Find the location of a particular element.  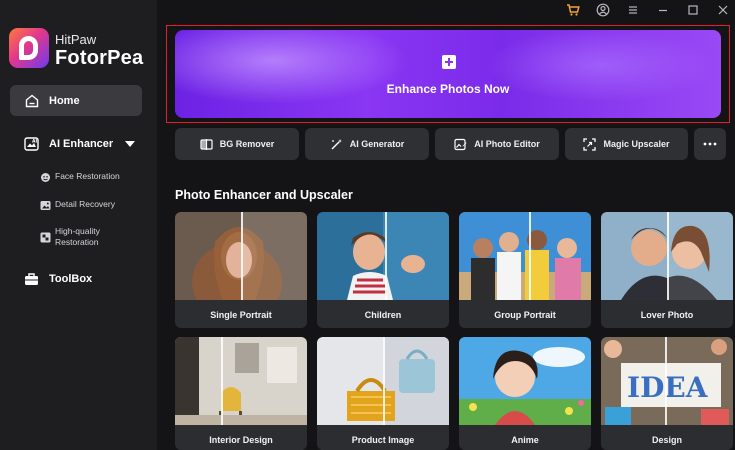

tool-label: Magic Upscaler is located at coordinates (636, 144).